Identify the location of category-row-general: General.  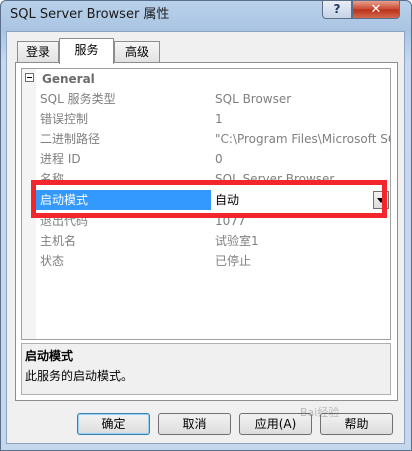
(206, 79).